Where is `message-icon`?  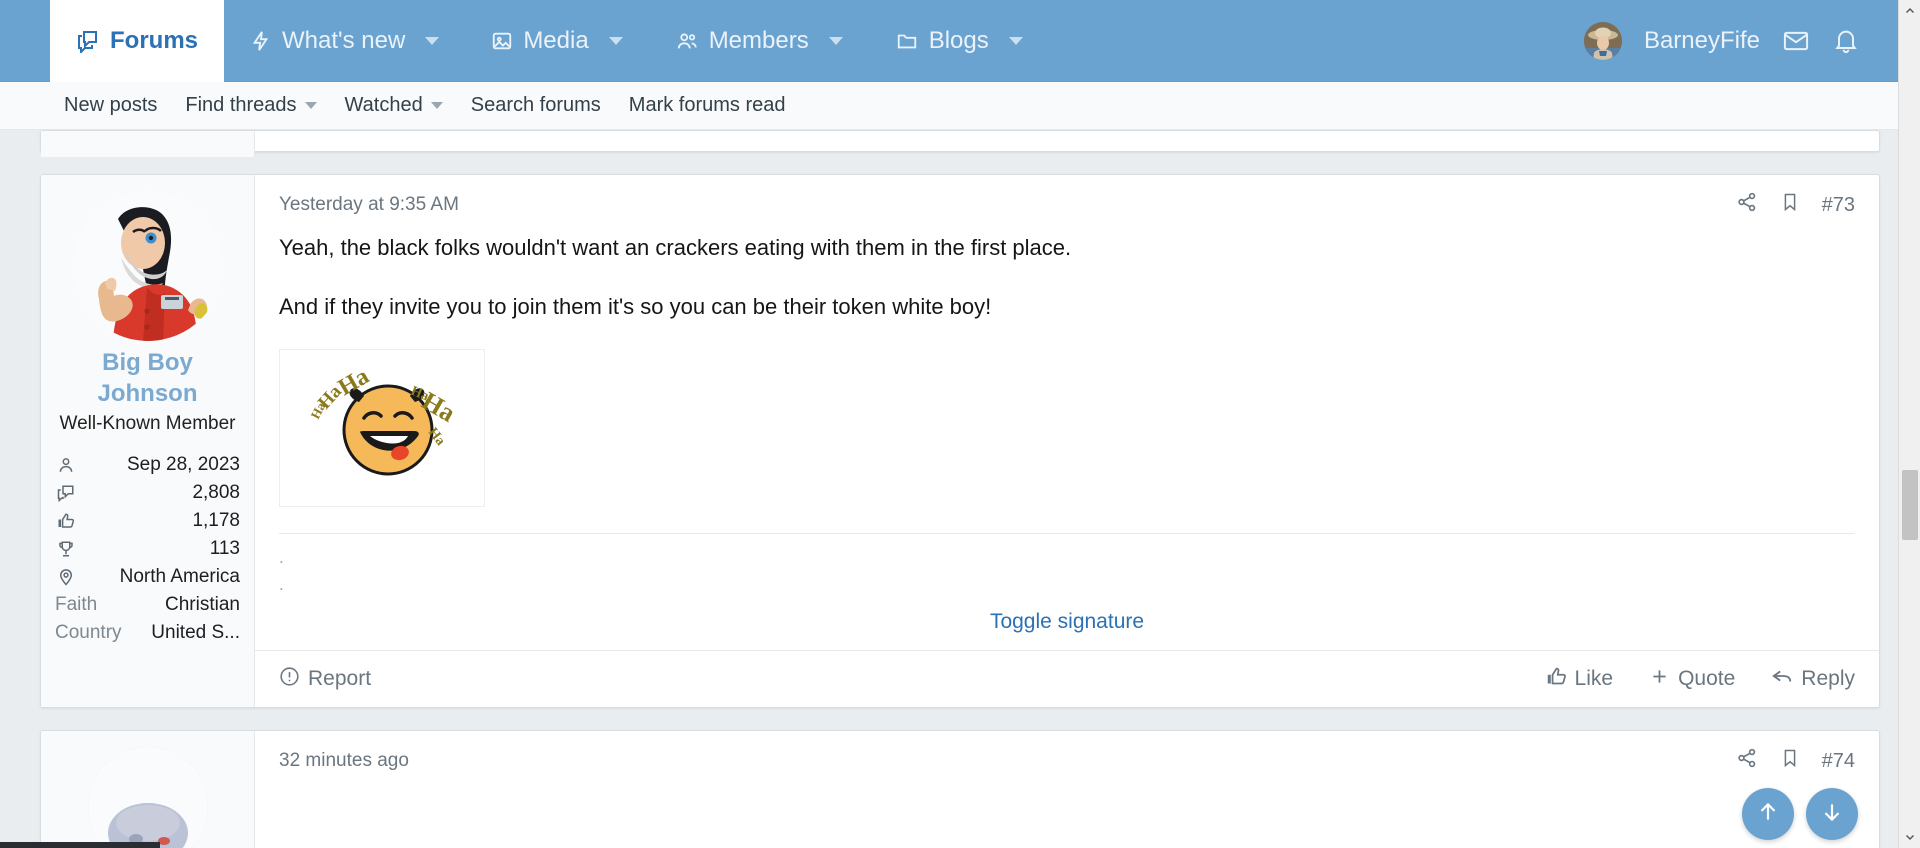 message-icon is located at coordinates (66, 493).